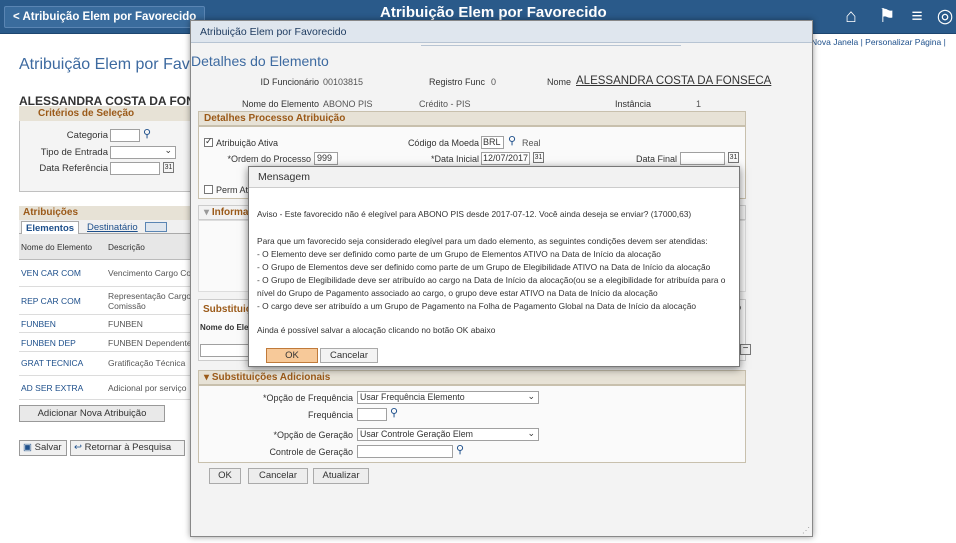  I want to click on row-element-name: VEN CAR COM, so click(51, 273).